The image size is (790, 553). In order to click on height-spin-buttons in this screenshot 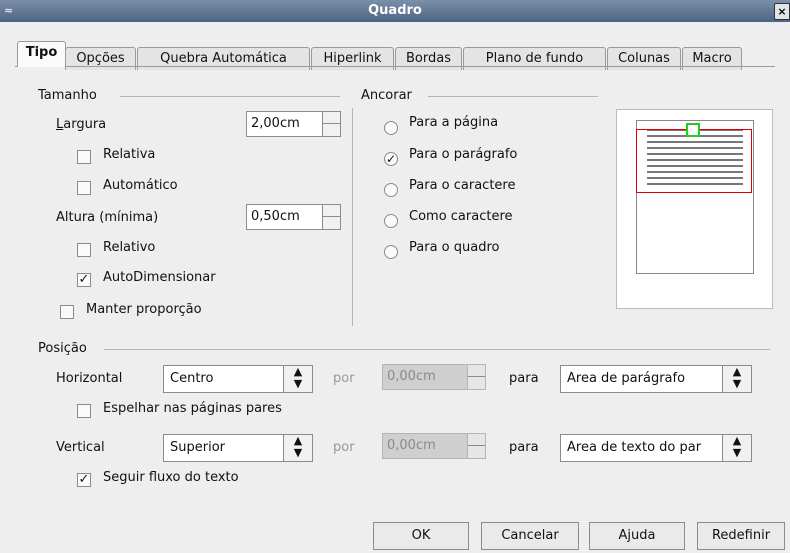, I will do `click(331, 217)`.